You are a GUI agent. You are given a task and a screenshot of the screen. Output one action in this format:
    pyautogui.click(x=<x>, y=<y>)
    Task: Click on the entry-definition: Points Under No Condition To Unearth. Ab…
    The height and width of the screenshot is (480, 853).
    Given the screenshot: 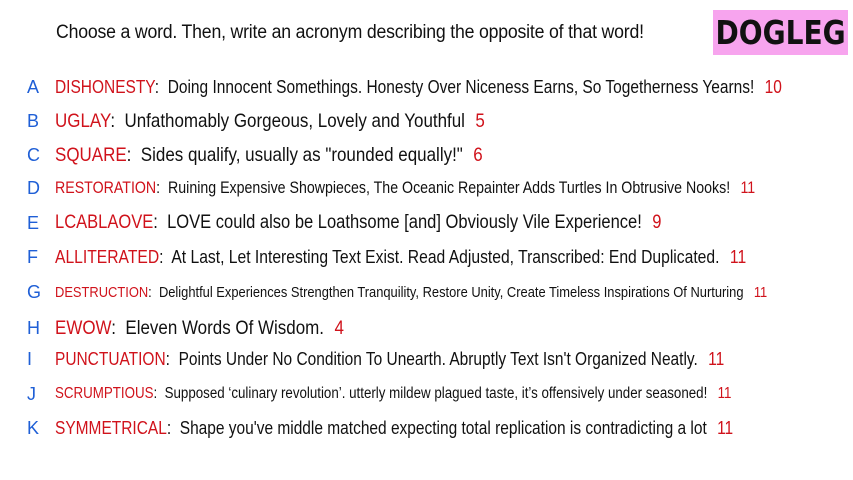 What is the action you would take?
    pyautogui.click(x=438, y=358)
    